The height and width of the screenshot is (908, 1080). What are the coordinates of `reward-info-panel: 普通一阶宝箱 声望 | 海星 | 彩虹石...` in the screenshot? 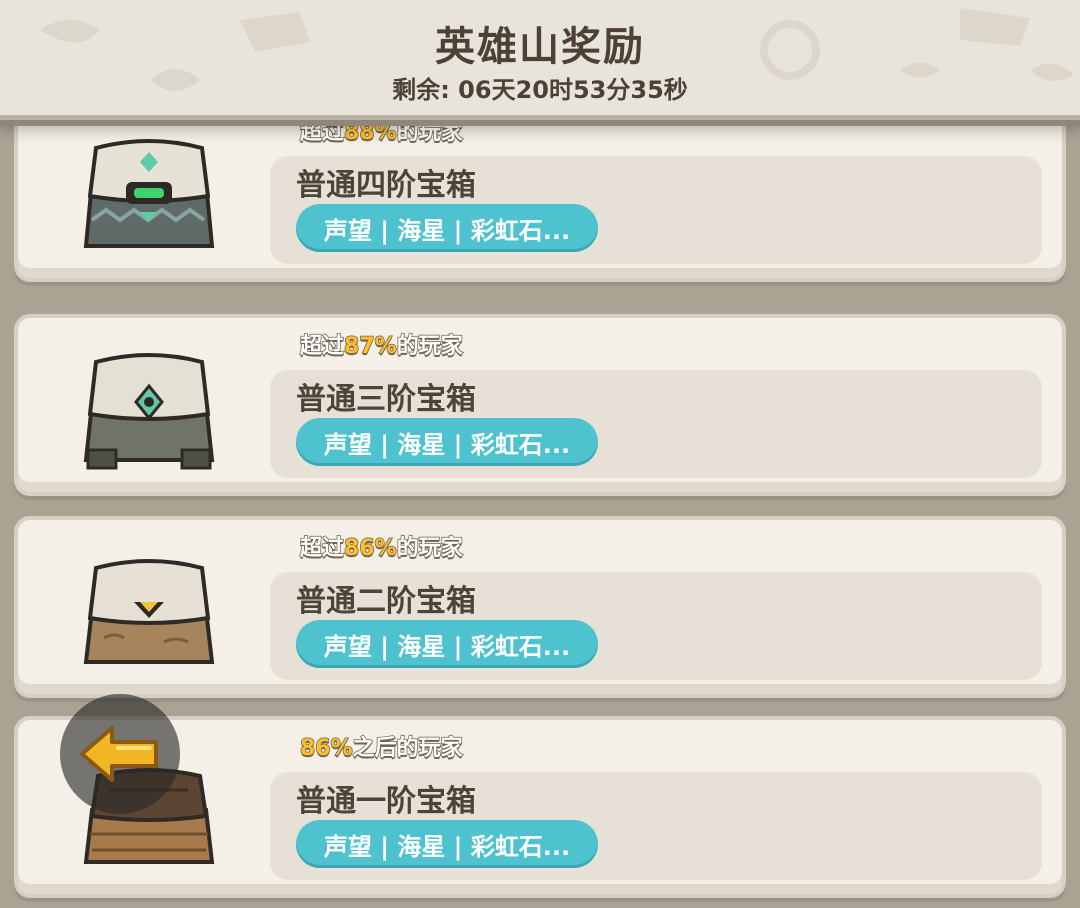 It's located at (656, 826).